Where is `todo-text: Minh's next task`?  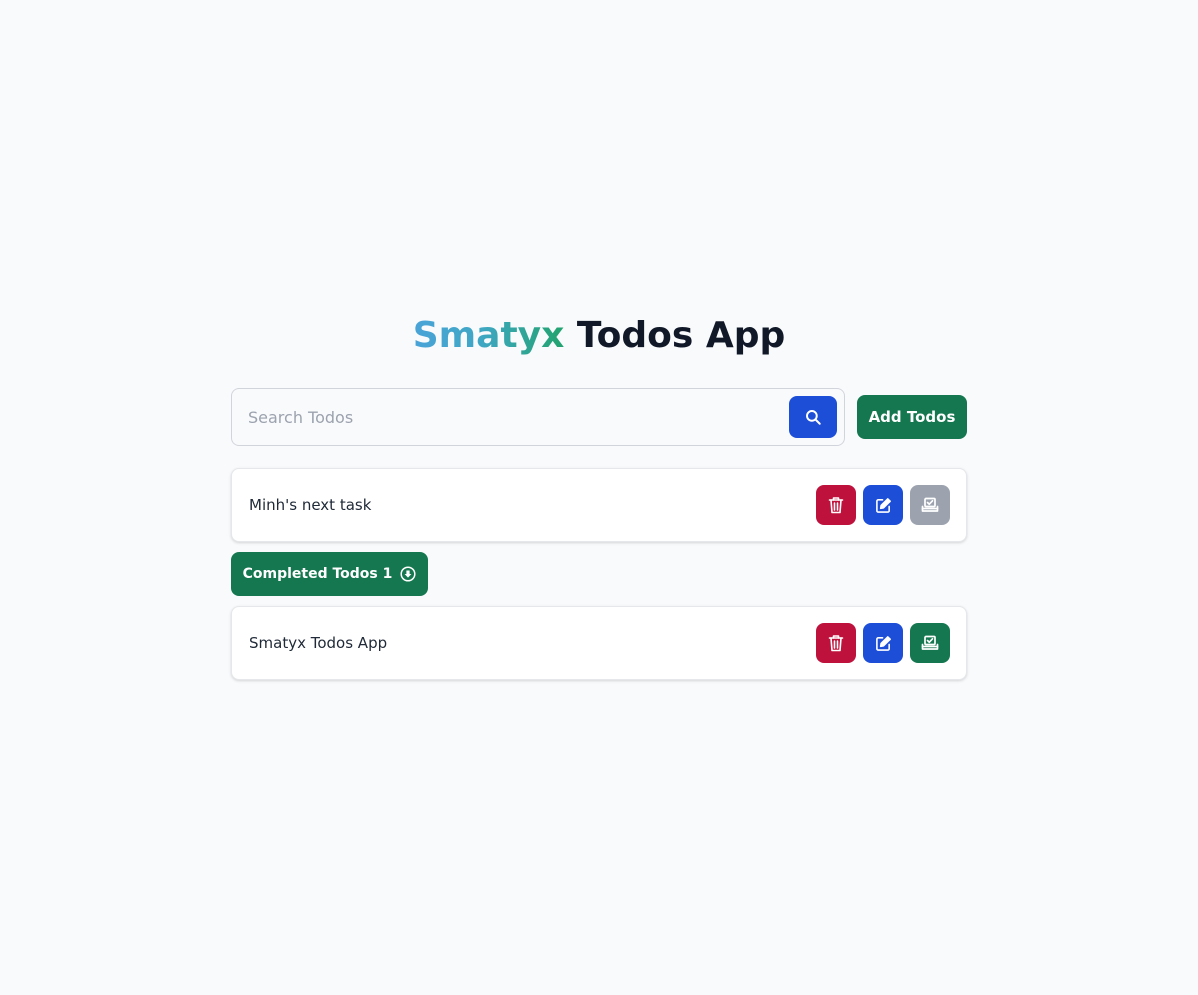 todo-text: Minh's next task is located at coordinates (310, 505).